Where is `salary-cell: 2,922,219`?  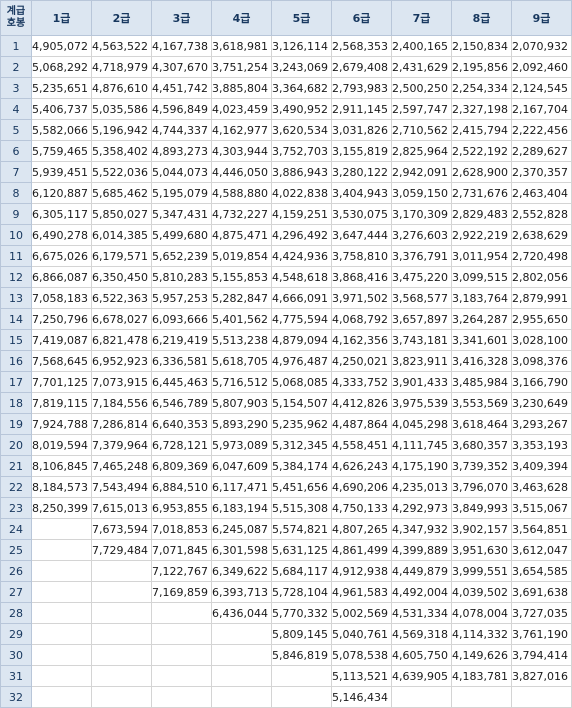
salary-cell: 2,922,219 is located at coordinates (481, 235).